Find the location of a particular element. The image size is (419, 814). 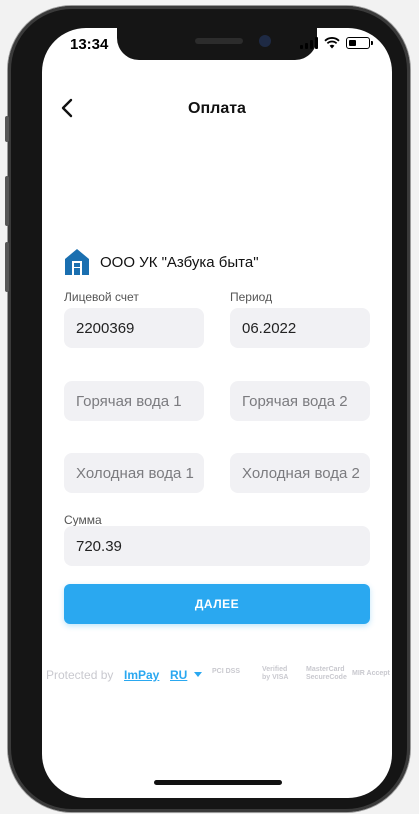

mastercard-securecode-badge: MasterCard SecureCode is located at coordinates (326, 673).